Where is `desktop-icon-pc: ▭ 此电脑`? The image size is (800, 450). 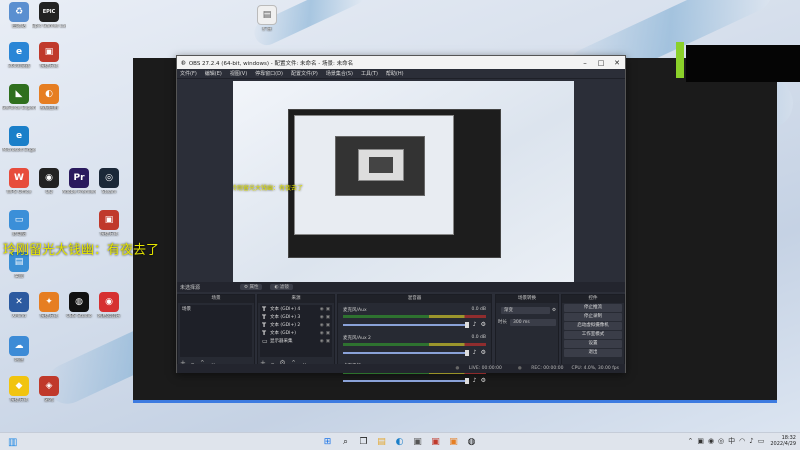 desktop-icon-pc: ▭ 此电脑 is located at coordinates (19, 223).